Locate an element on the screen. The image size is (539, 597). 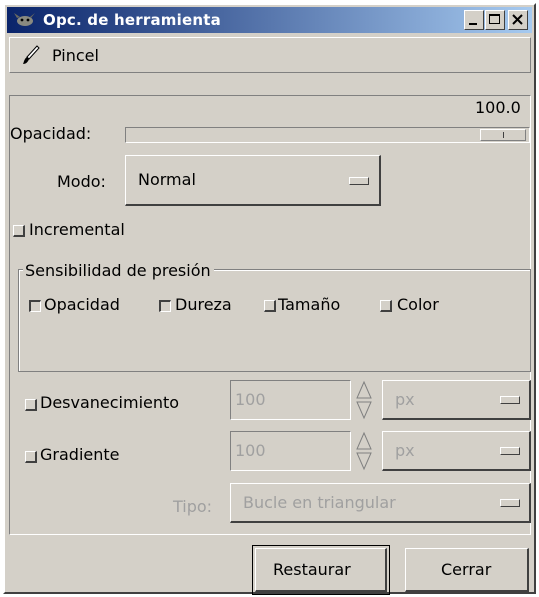
tool-header: Pincel is located at coordinates (270, 55).